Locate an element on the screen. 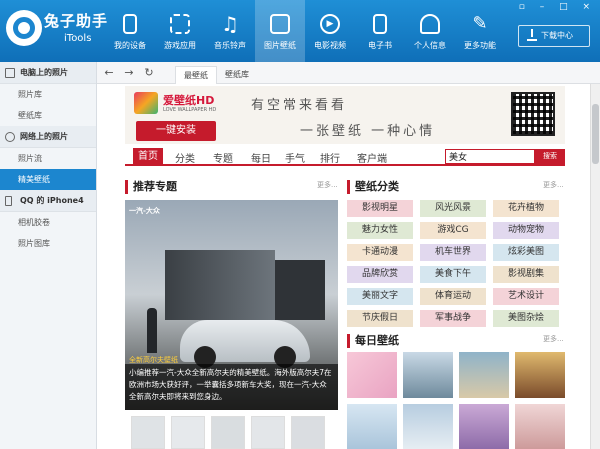 The image size is (600, 449). banner-slogan-2: 一张壁纸 一种心情 is located at coordinates (368, 131).